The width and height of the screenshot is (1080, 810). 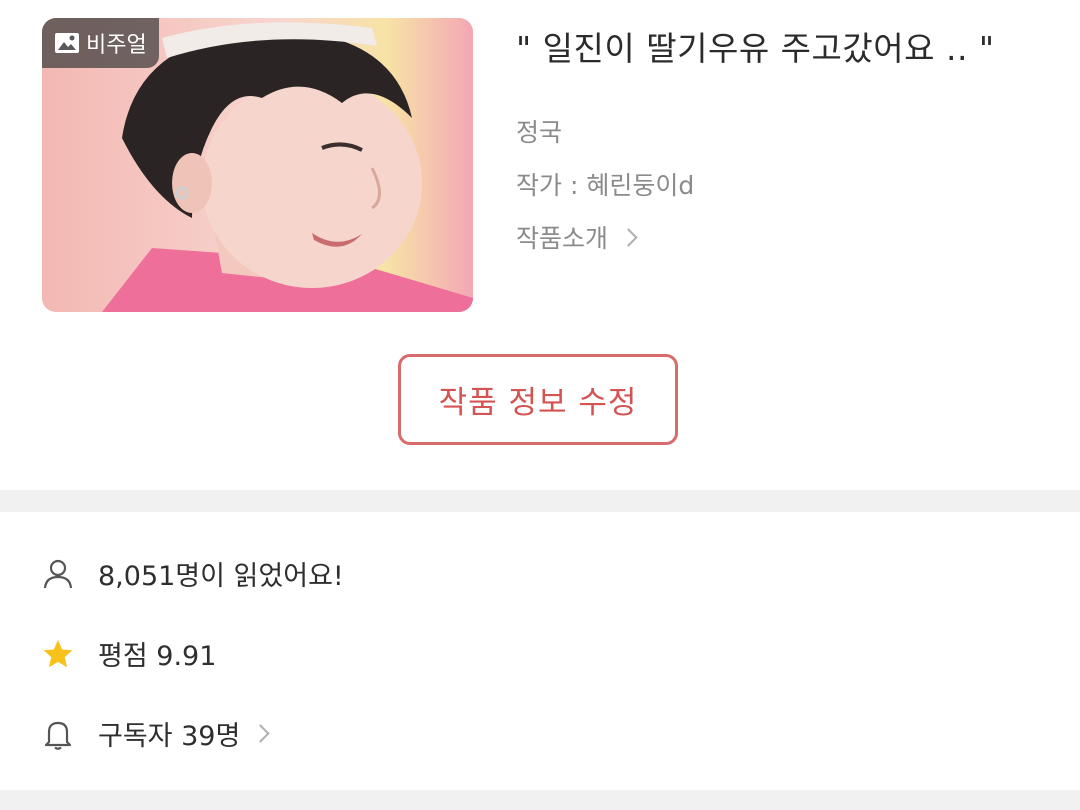 What do you see at coordinates (157, 656) in the screenshot?
I see `rating-value: 평점 9.91` at bounding box center [157, 656].